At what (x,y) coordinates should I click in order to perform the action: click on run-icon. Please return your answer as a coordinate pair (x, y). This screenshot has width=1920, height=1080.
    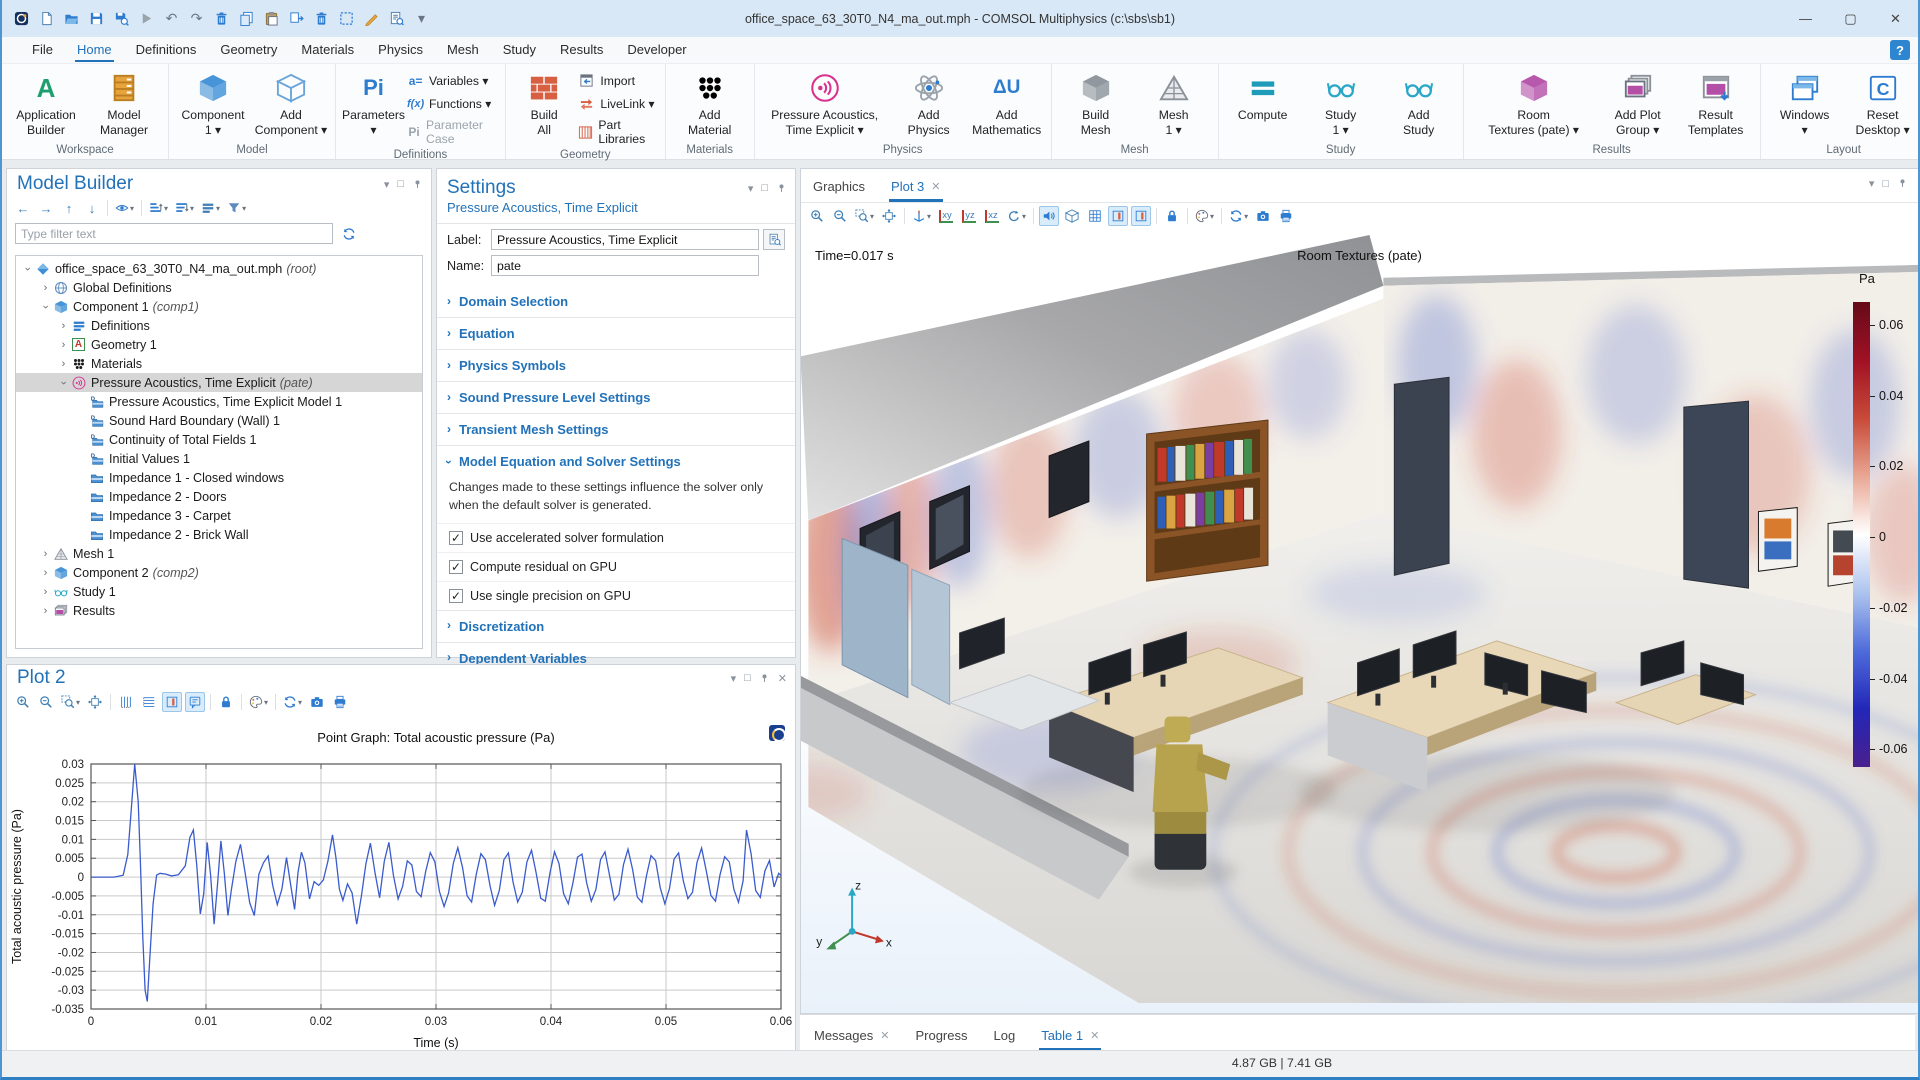
    Looking at the image, I should click on (146, 18).